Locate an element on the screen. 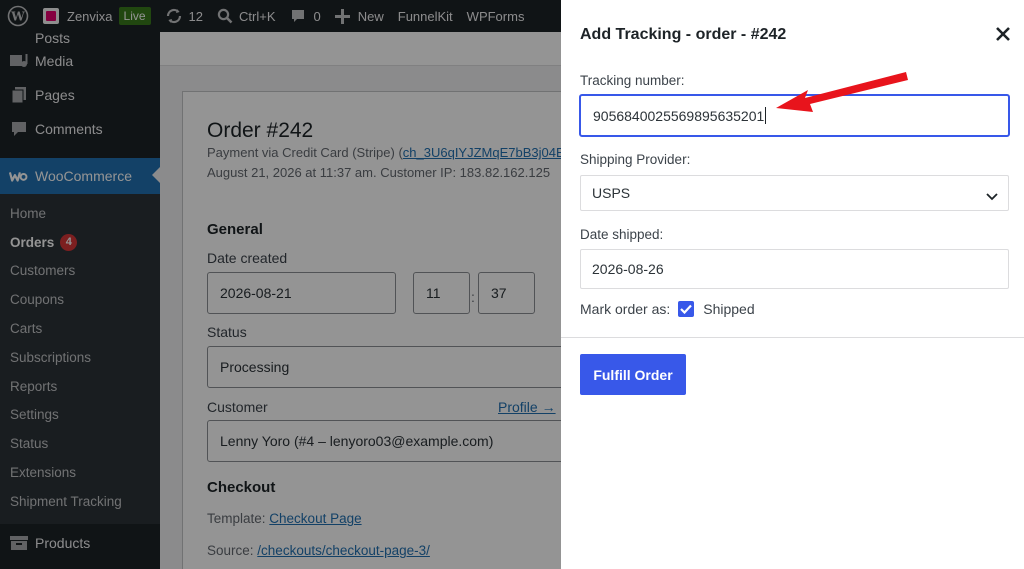 Image resolution: width=1024 pixels, height=569 pixels. template-row: Template: Checkout Page is located at coordinates (284, 518).